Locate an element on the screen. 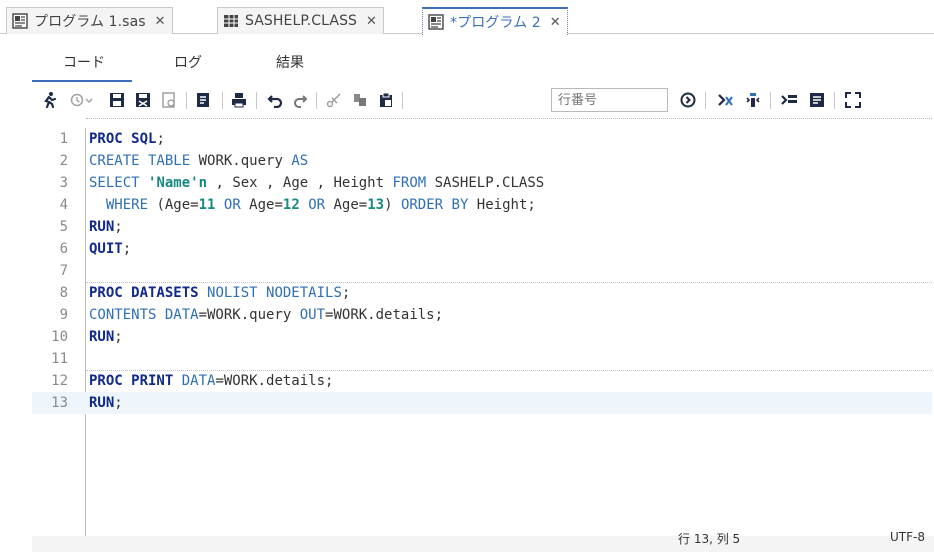 The width and height of the screenshot is (934, 552). code-token: Height; is located at coordinates (502, 205).